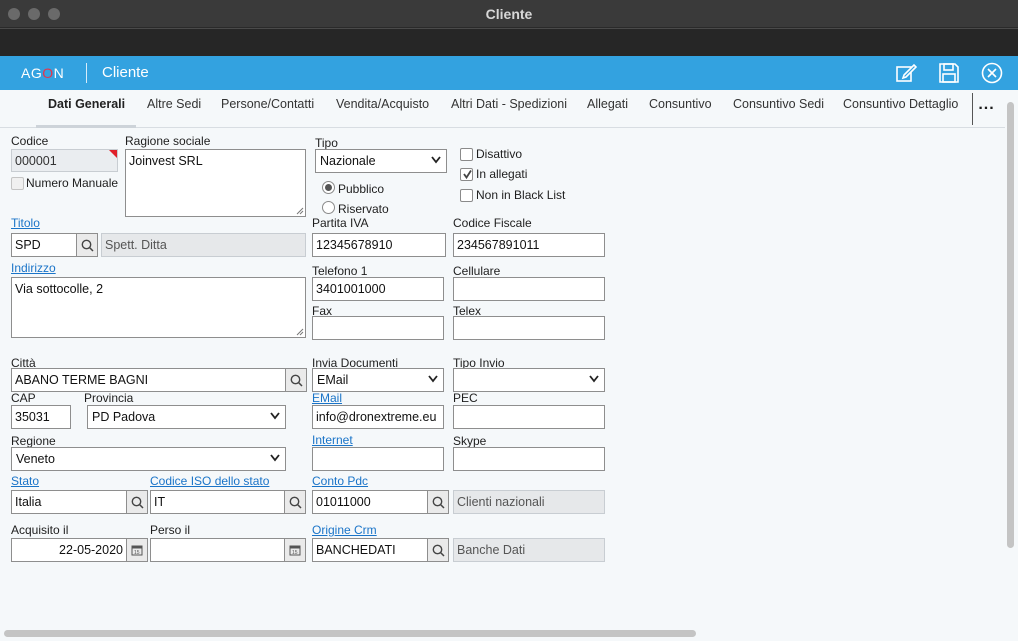 This screenshot has width=1018, height=641. Describe the element at coordinates (378, 328) in the screenshot. I see `fax-field` at that location.